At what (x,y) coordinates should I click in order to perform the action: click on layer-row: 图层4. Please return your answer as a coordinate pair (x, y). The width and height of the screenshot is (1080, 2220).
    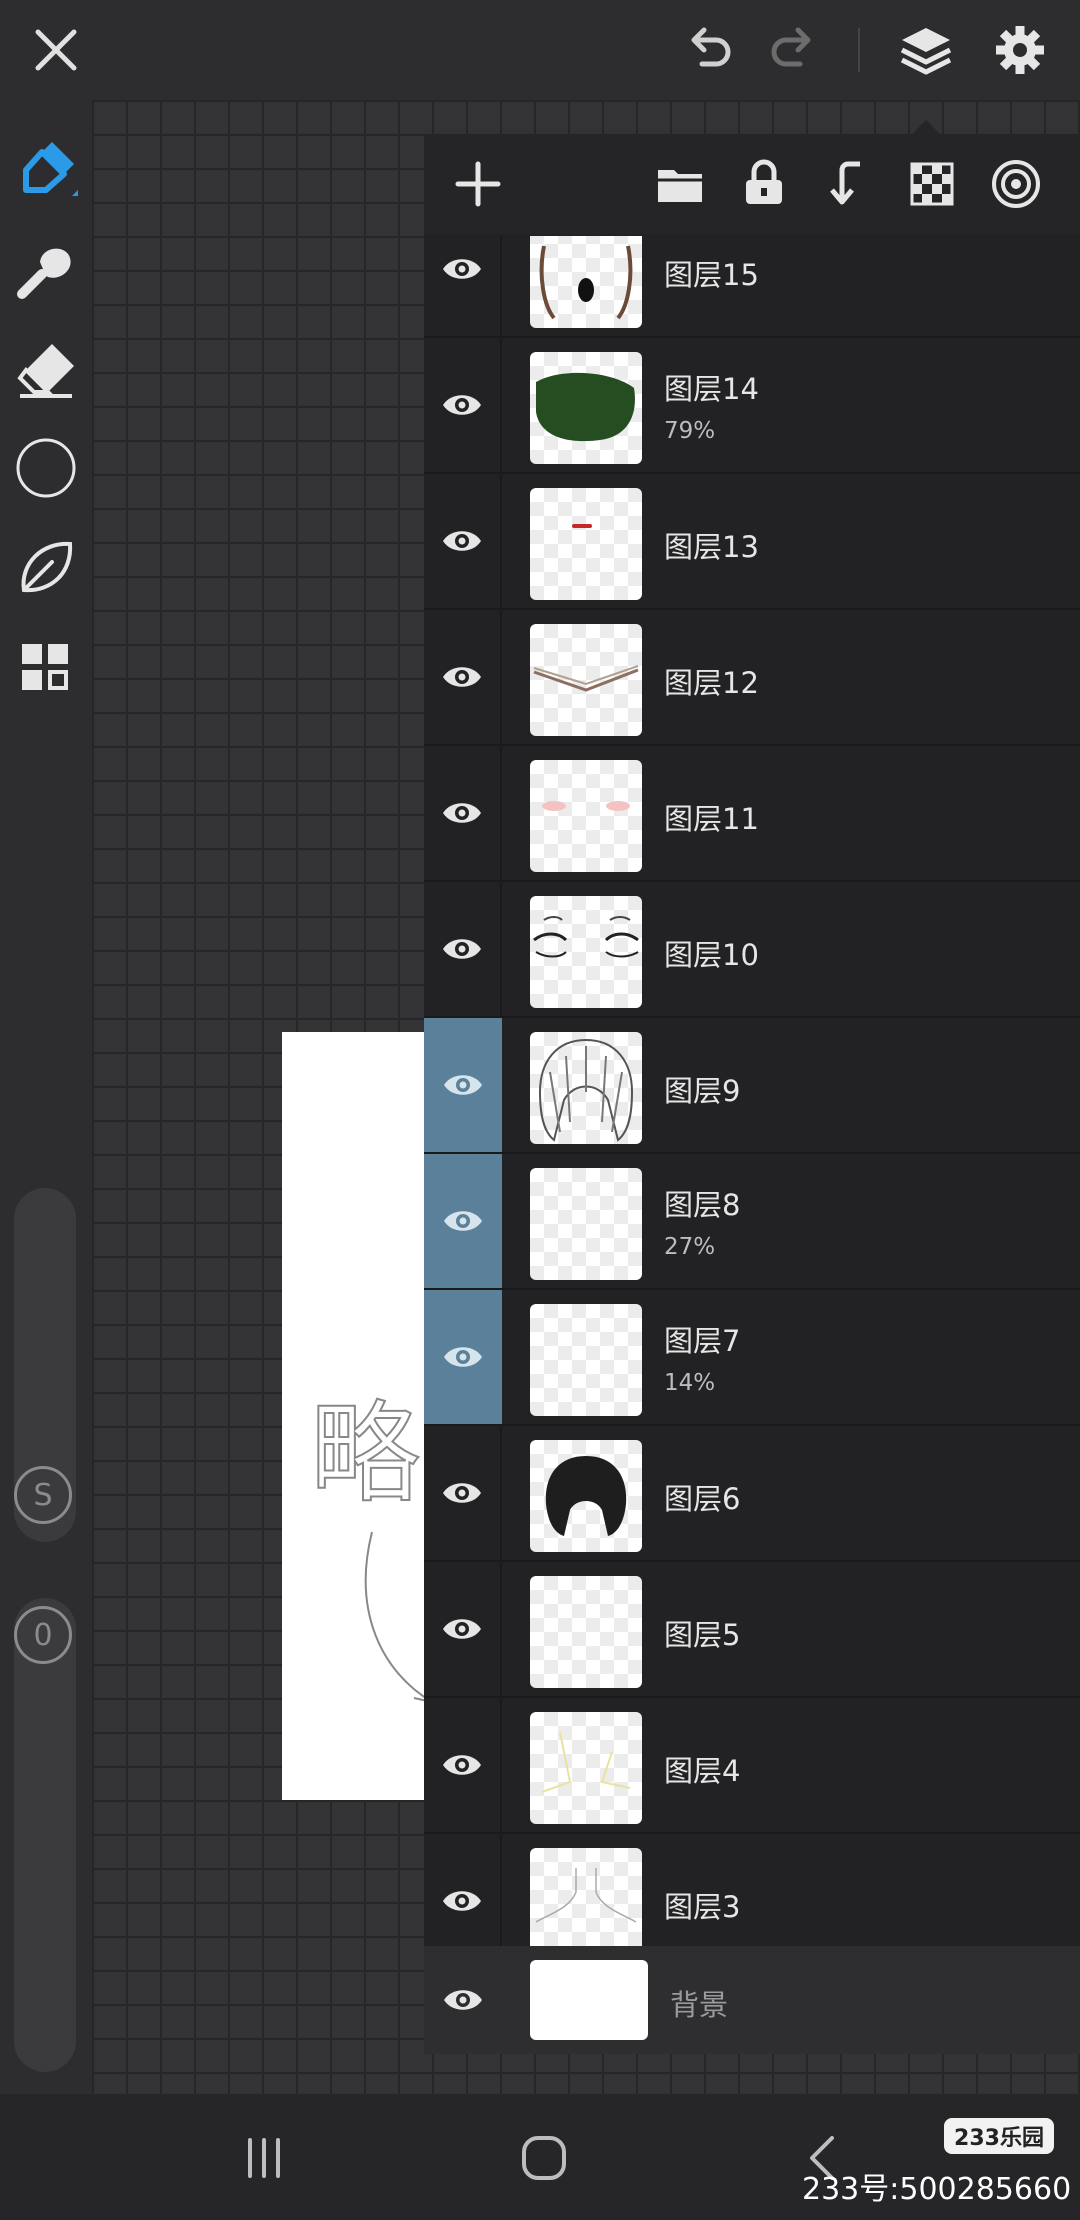
    Looking at the image, I should click on (752, 1766).